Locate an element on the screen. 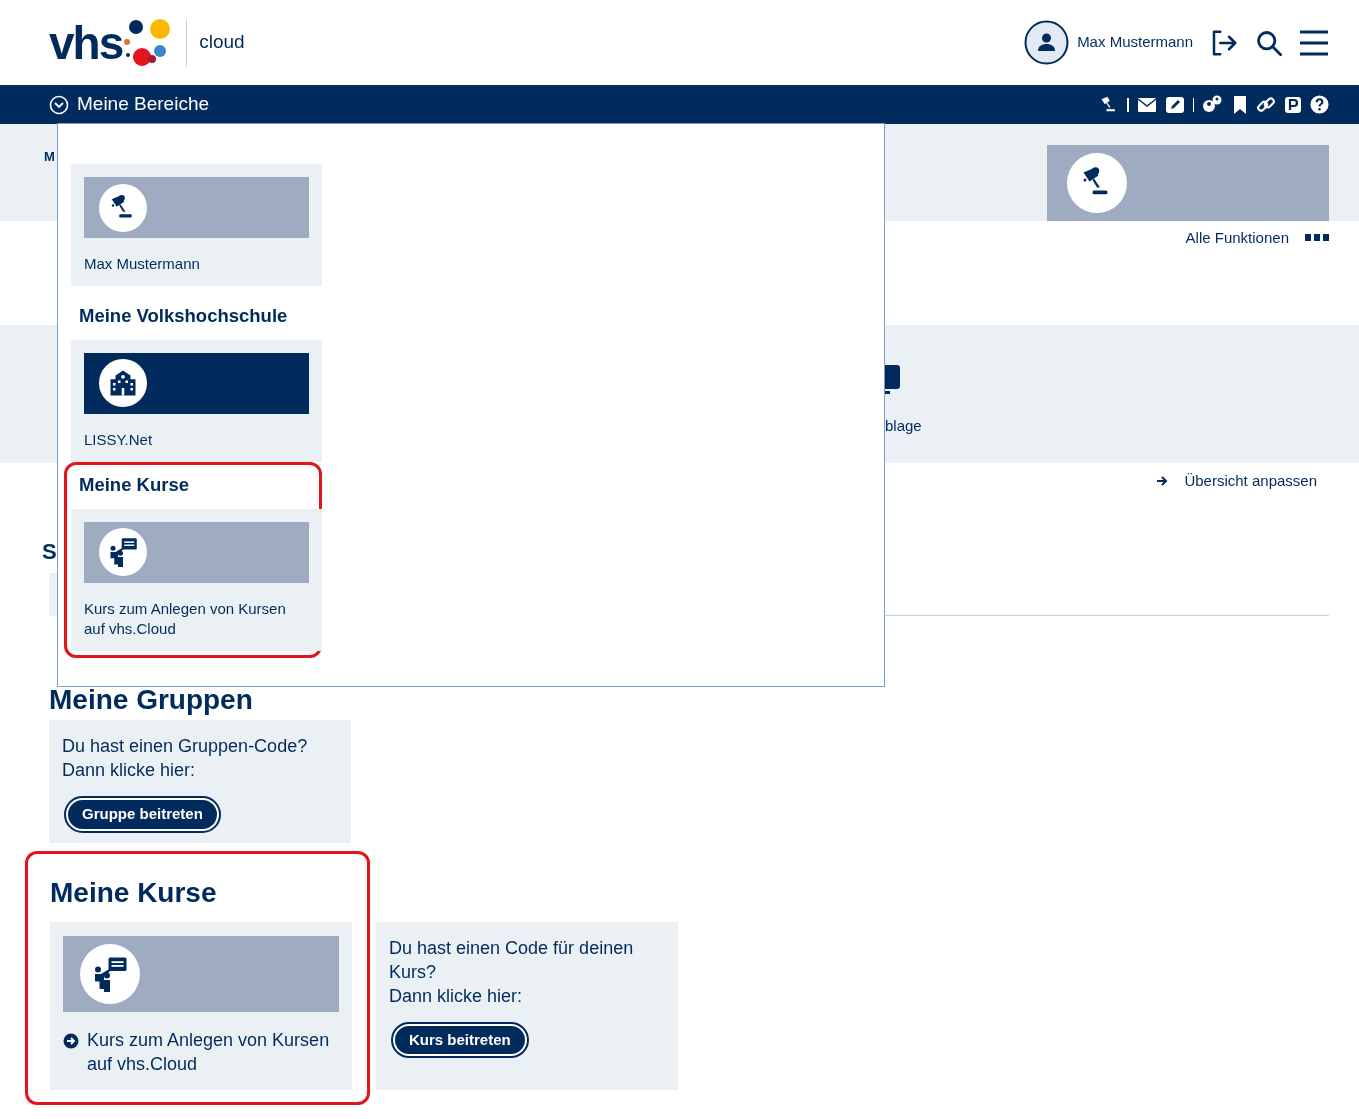  menu-tile: LISSY.Net is located at coordinates (196, 400).